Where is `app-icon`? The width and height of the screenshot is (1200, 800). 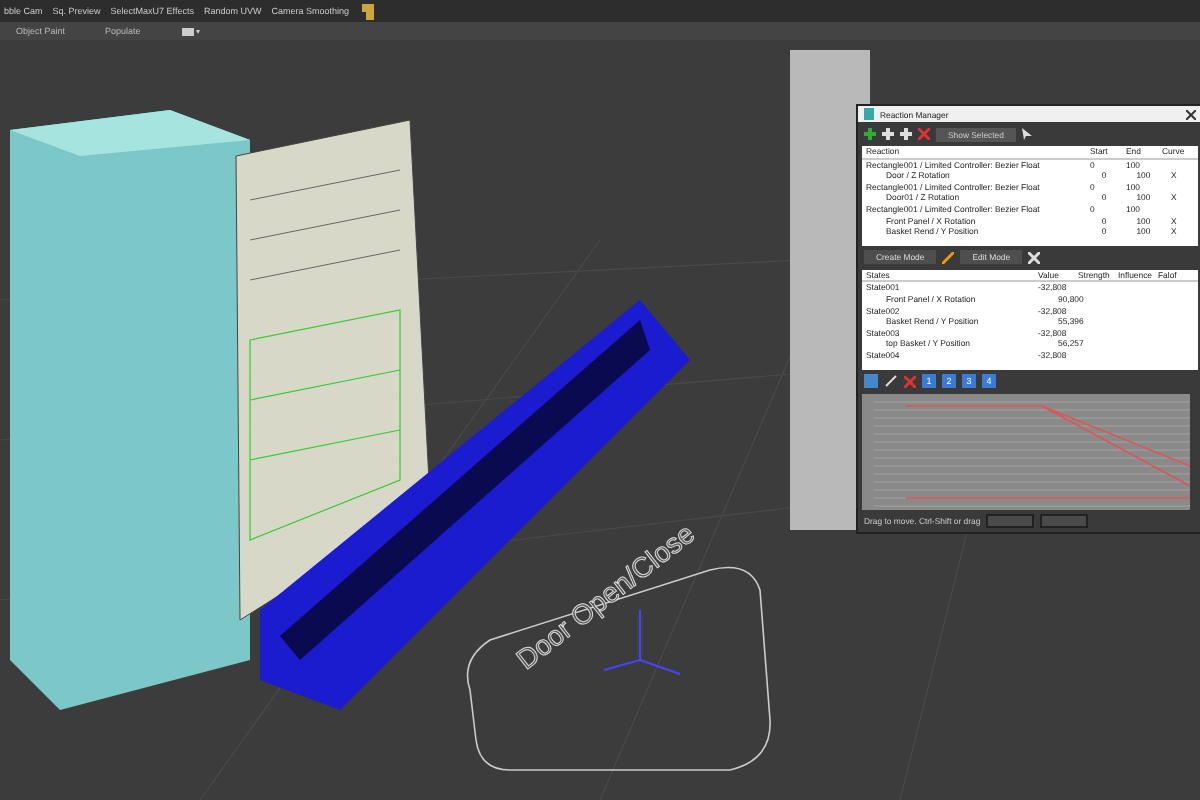
app-icon is located at coordinates (869, 114).